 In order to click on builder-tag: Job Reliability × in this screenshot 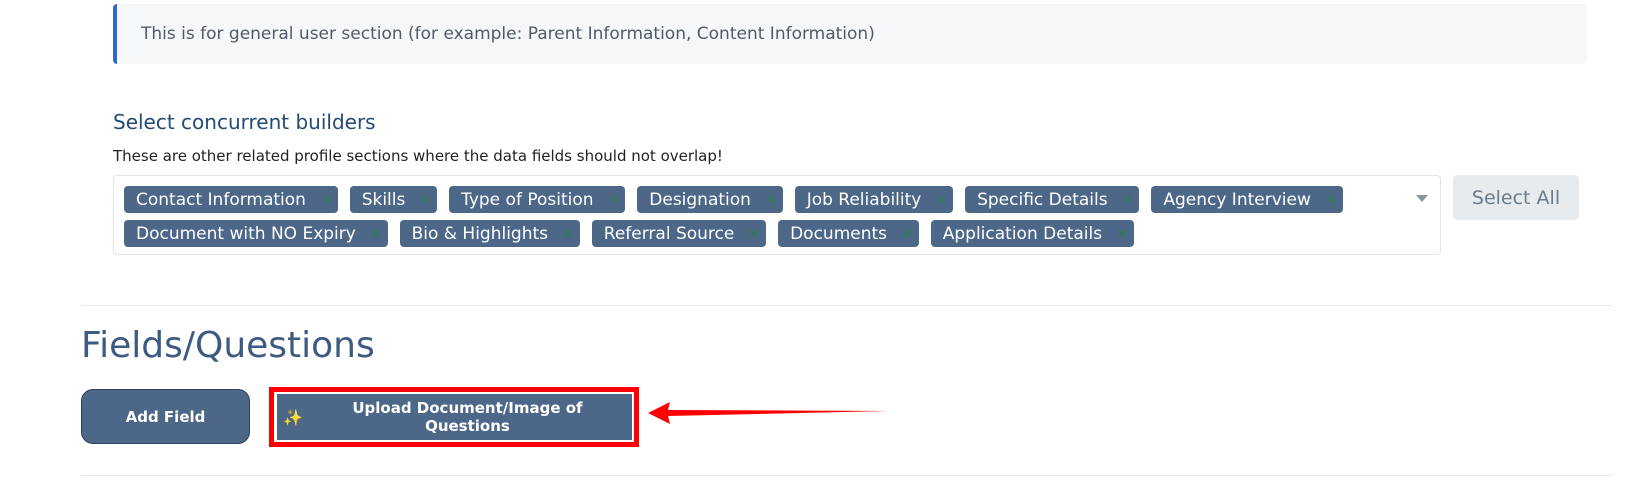, I will do `click(874, 199)`.